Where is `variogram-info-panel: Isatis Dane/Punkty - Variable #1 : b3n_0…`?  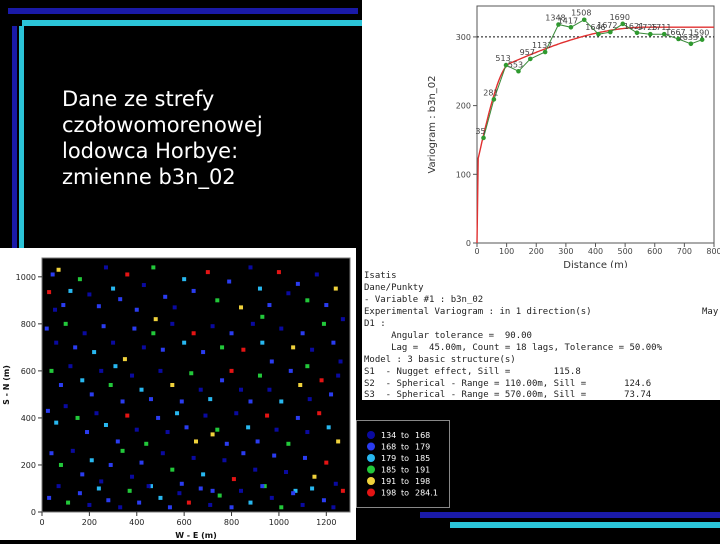 variogram-info-panel: Isatis Dane/Punkty - Variable #1 : b3n_0… is located at coordinates (541, 334).